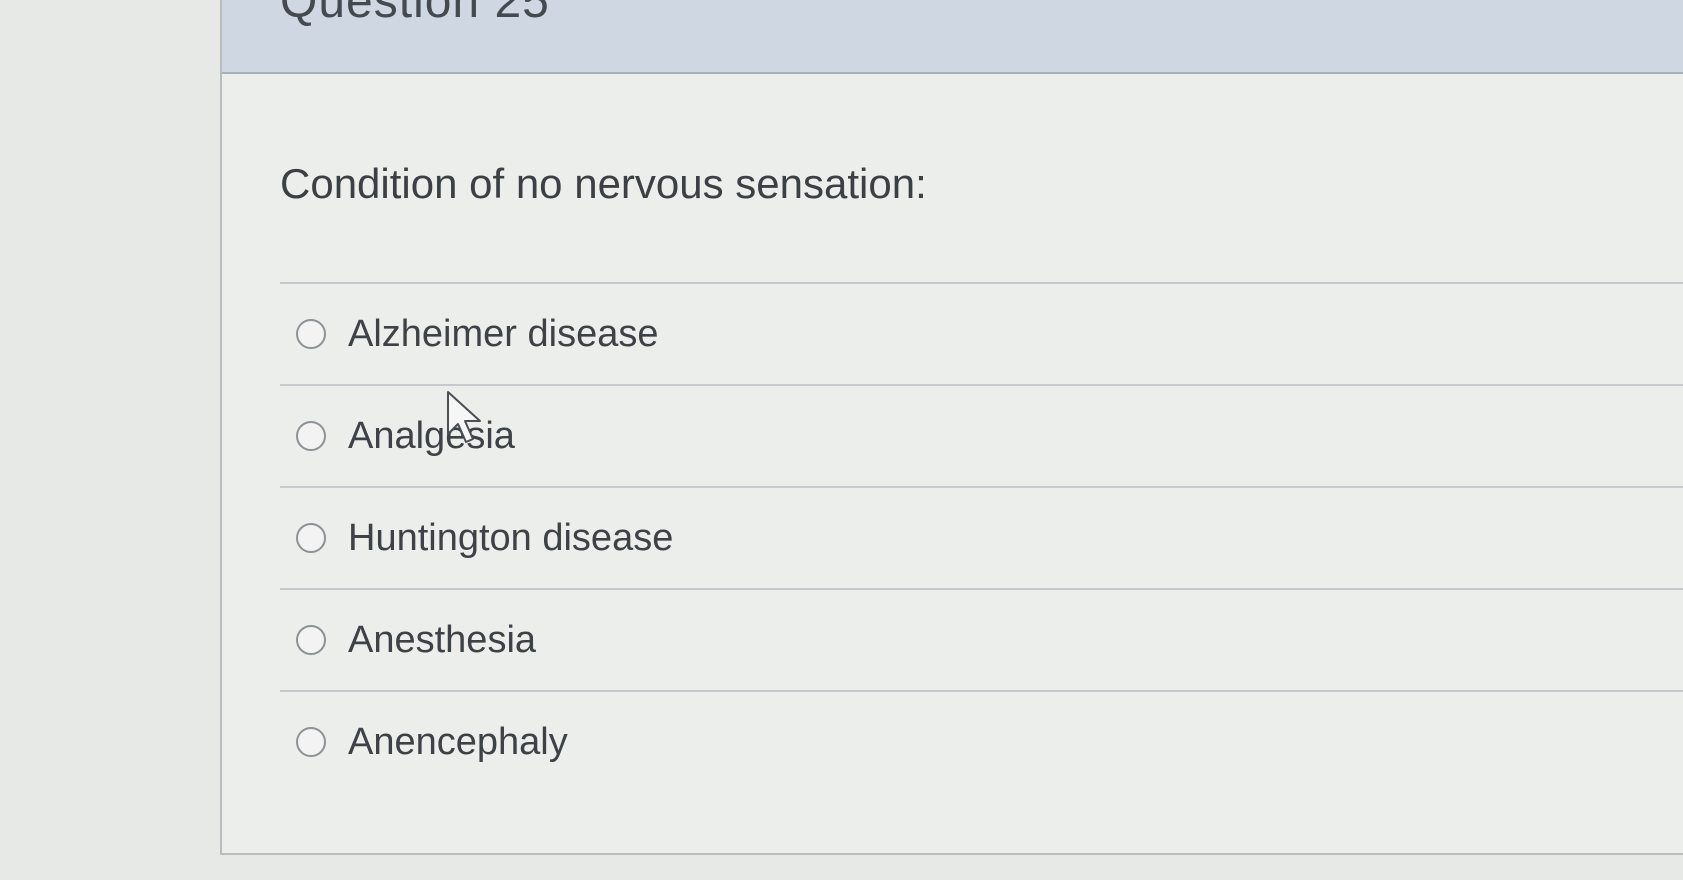 The width and height of the screenshot is (1683, 880). Describe the element at coordinates (458, 741) in the screenshot. I see `option-label: Anencephaly` at that location.